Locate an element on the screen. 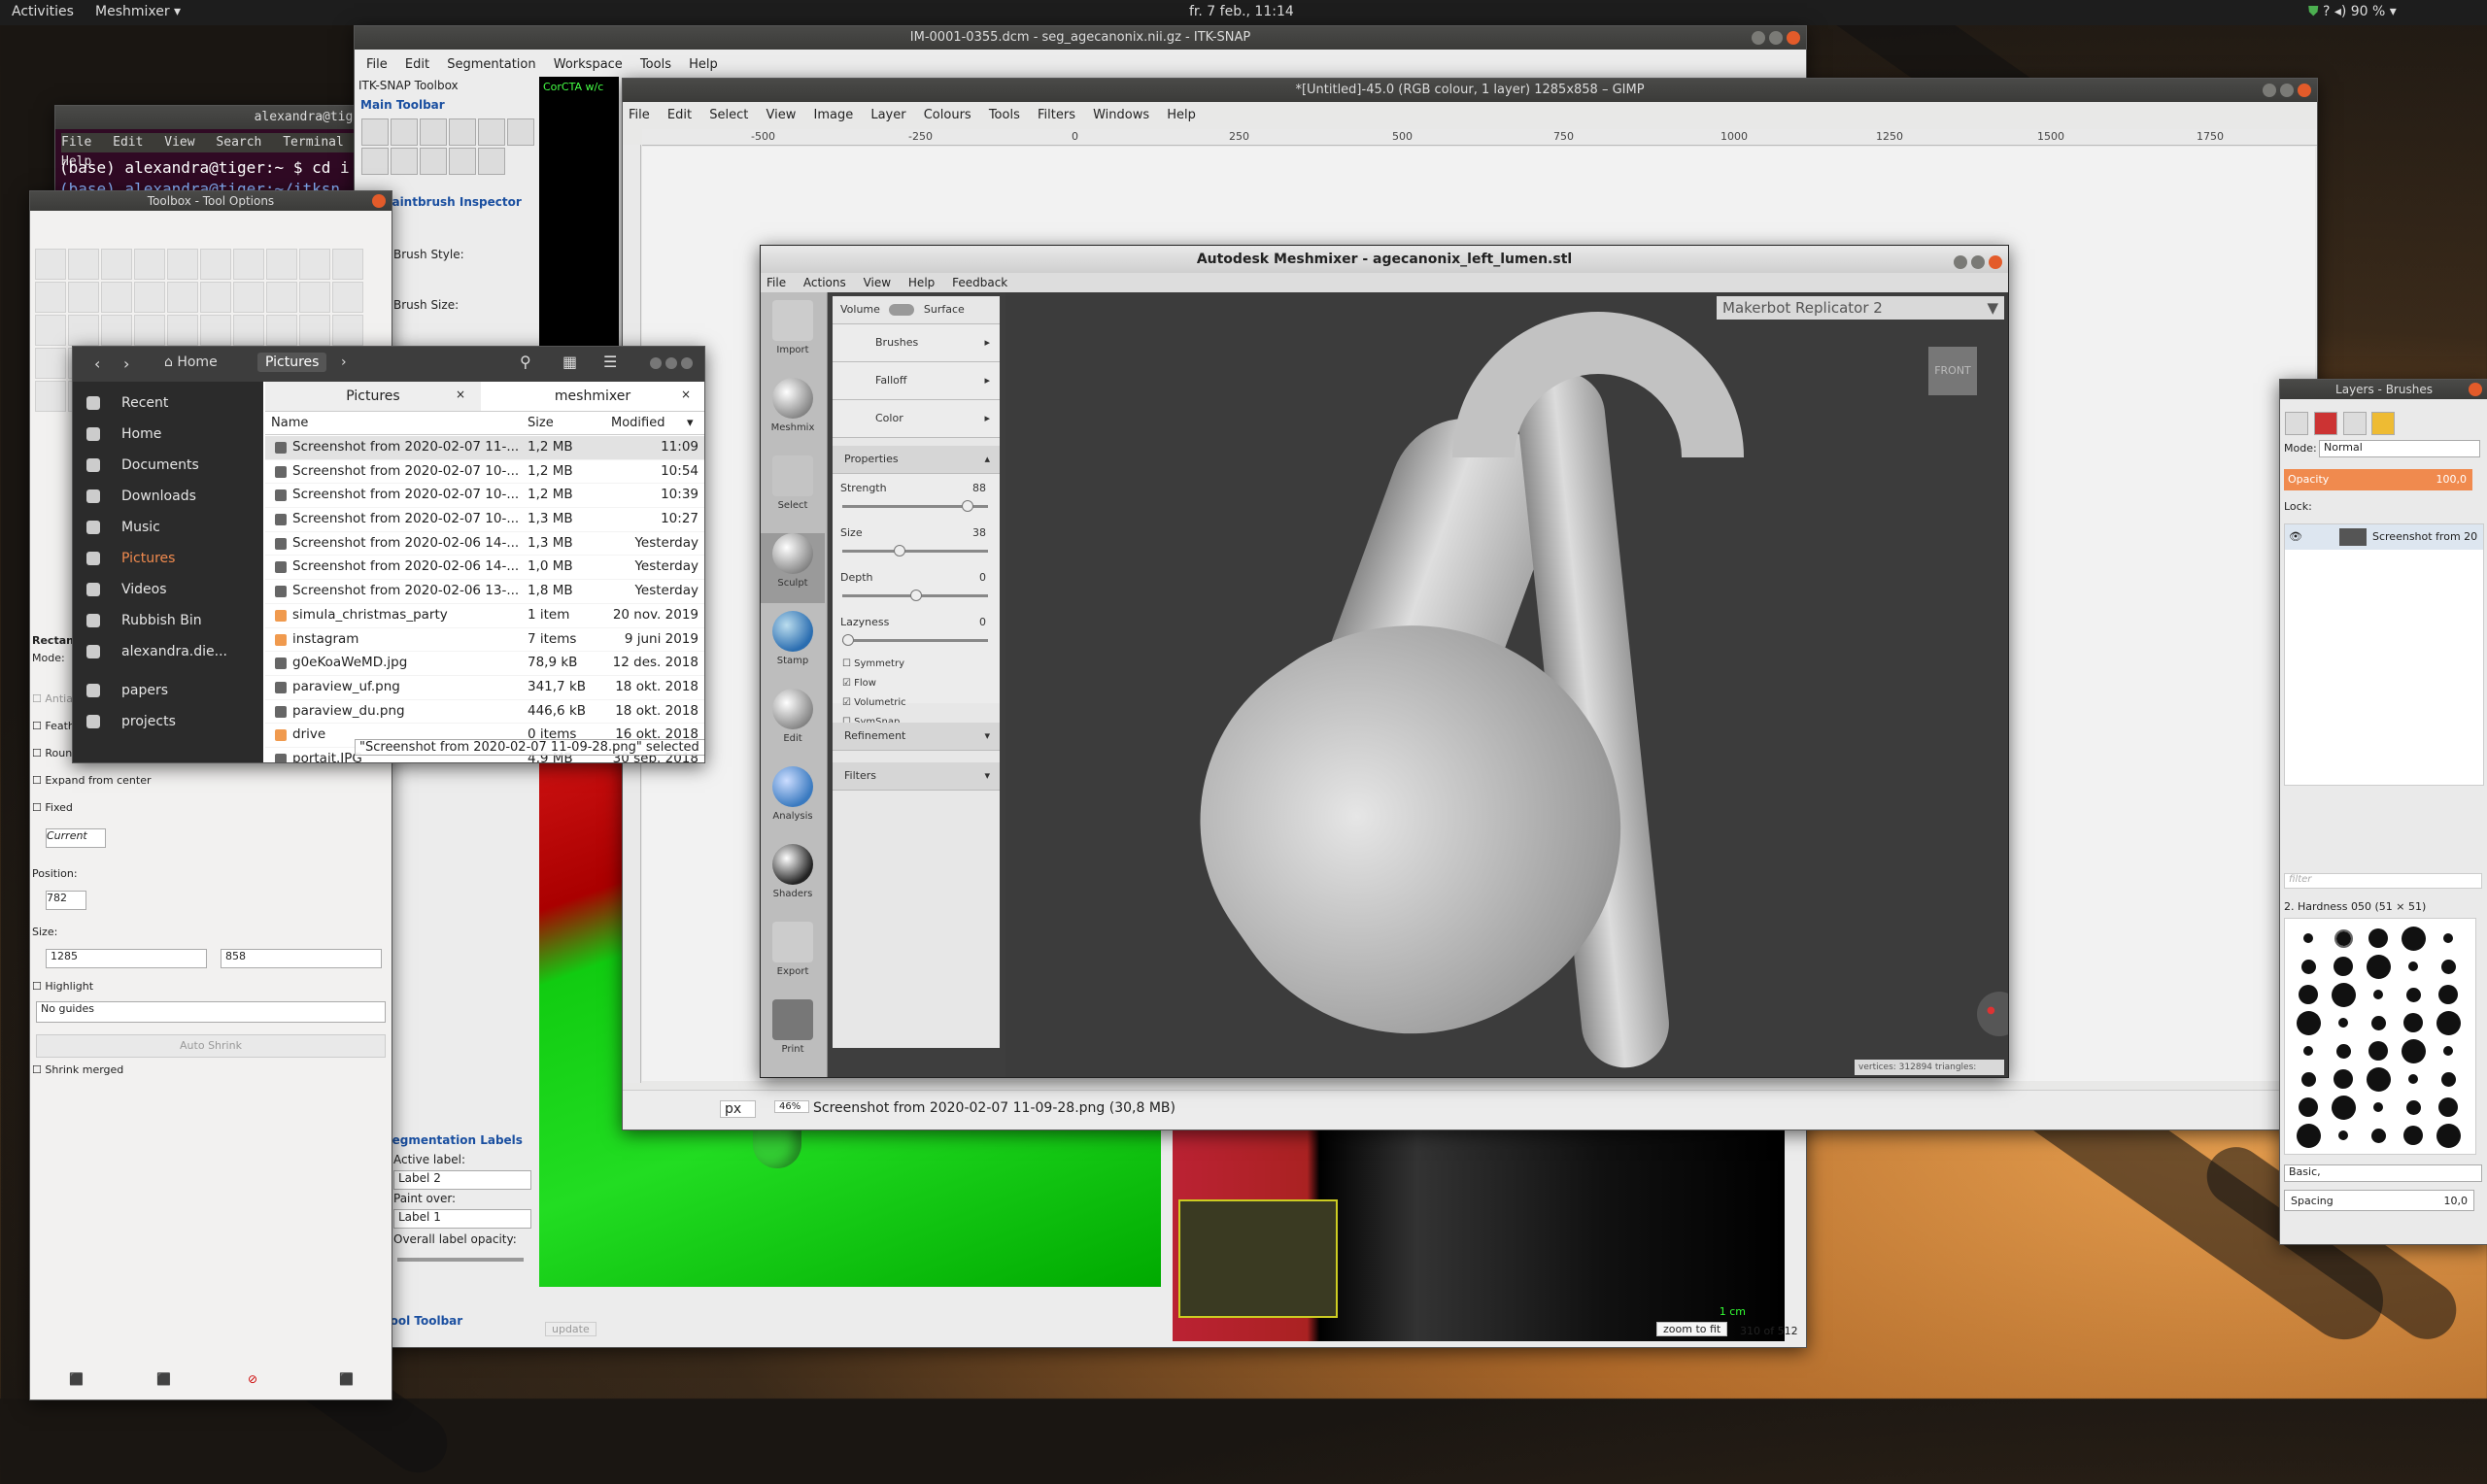 This screenshot has height=1484, width=2487. menu-view: View is located at coordinates (877, 282).